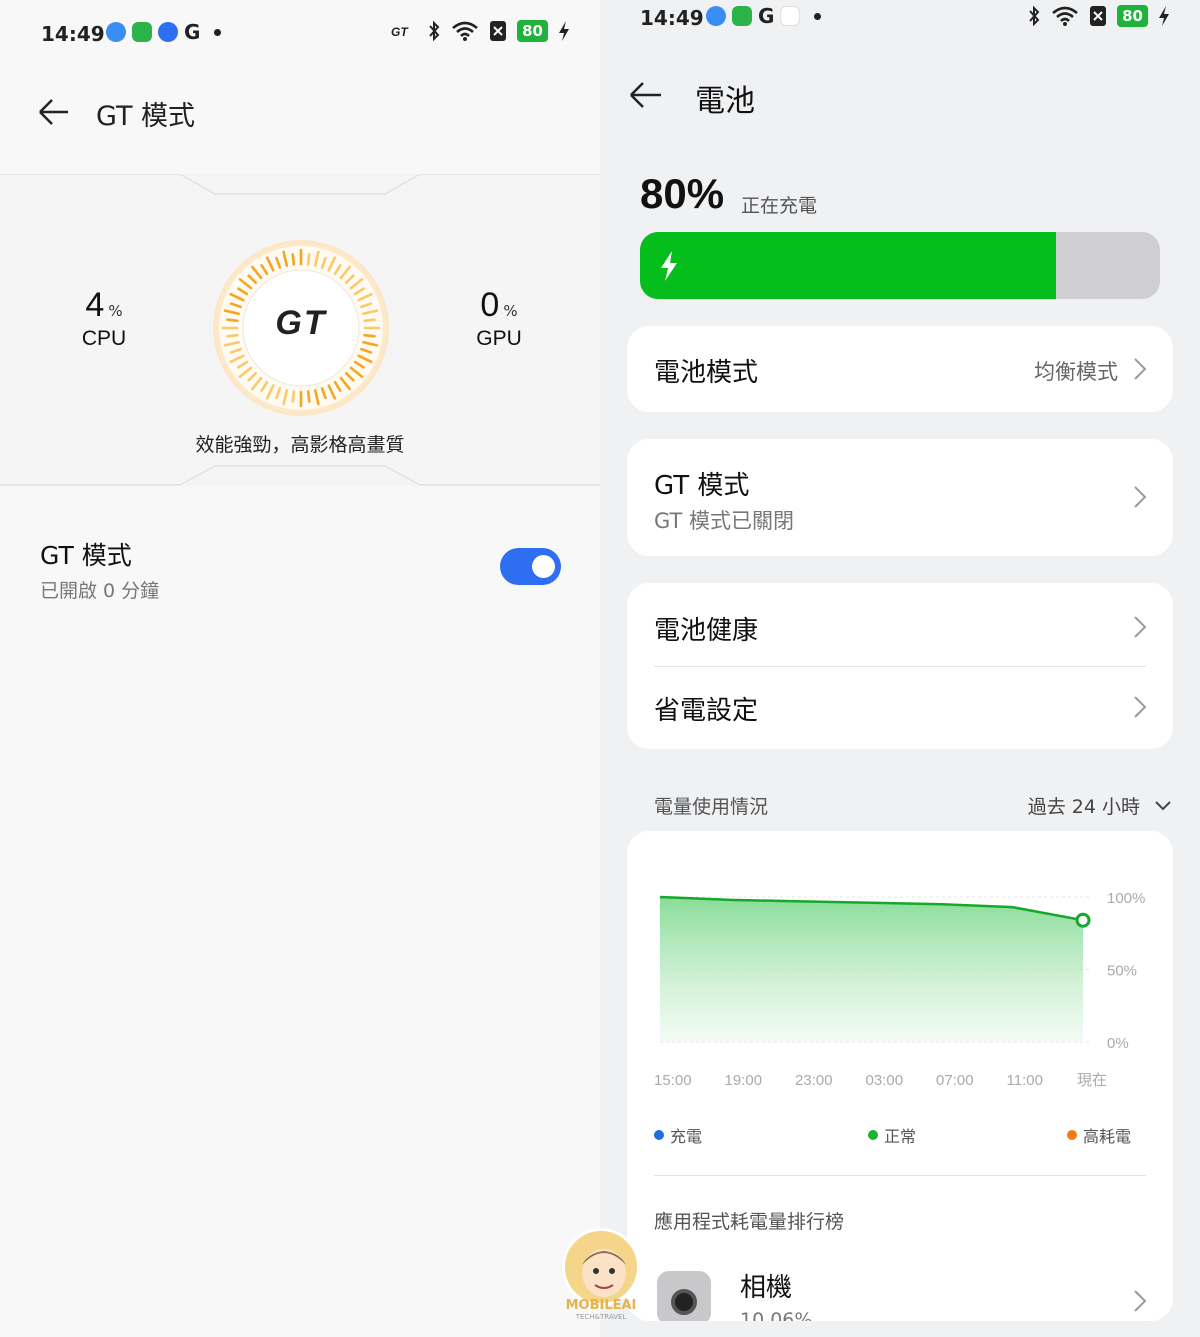 Image resolution: width=1200 pixels, height=1337 pixels. I want to click on y-tick-label: 50%, so click(1122, 971).